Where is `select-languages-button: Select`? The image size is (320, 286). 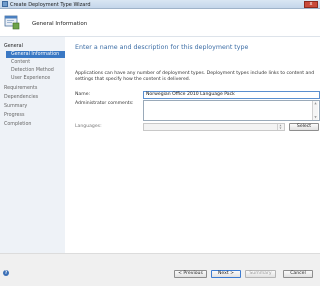 select-languages-button: Select is located at coordinates (304, 127).